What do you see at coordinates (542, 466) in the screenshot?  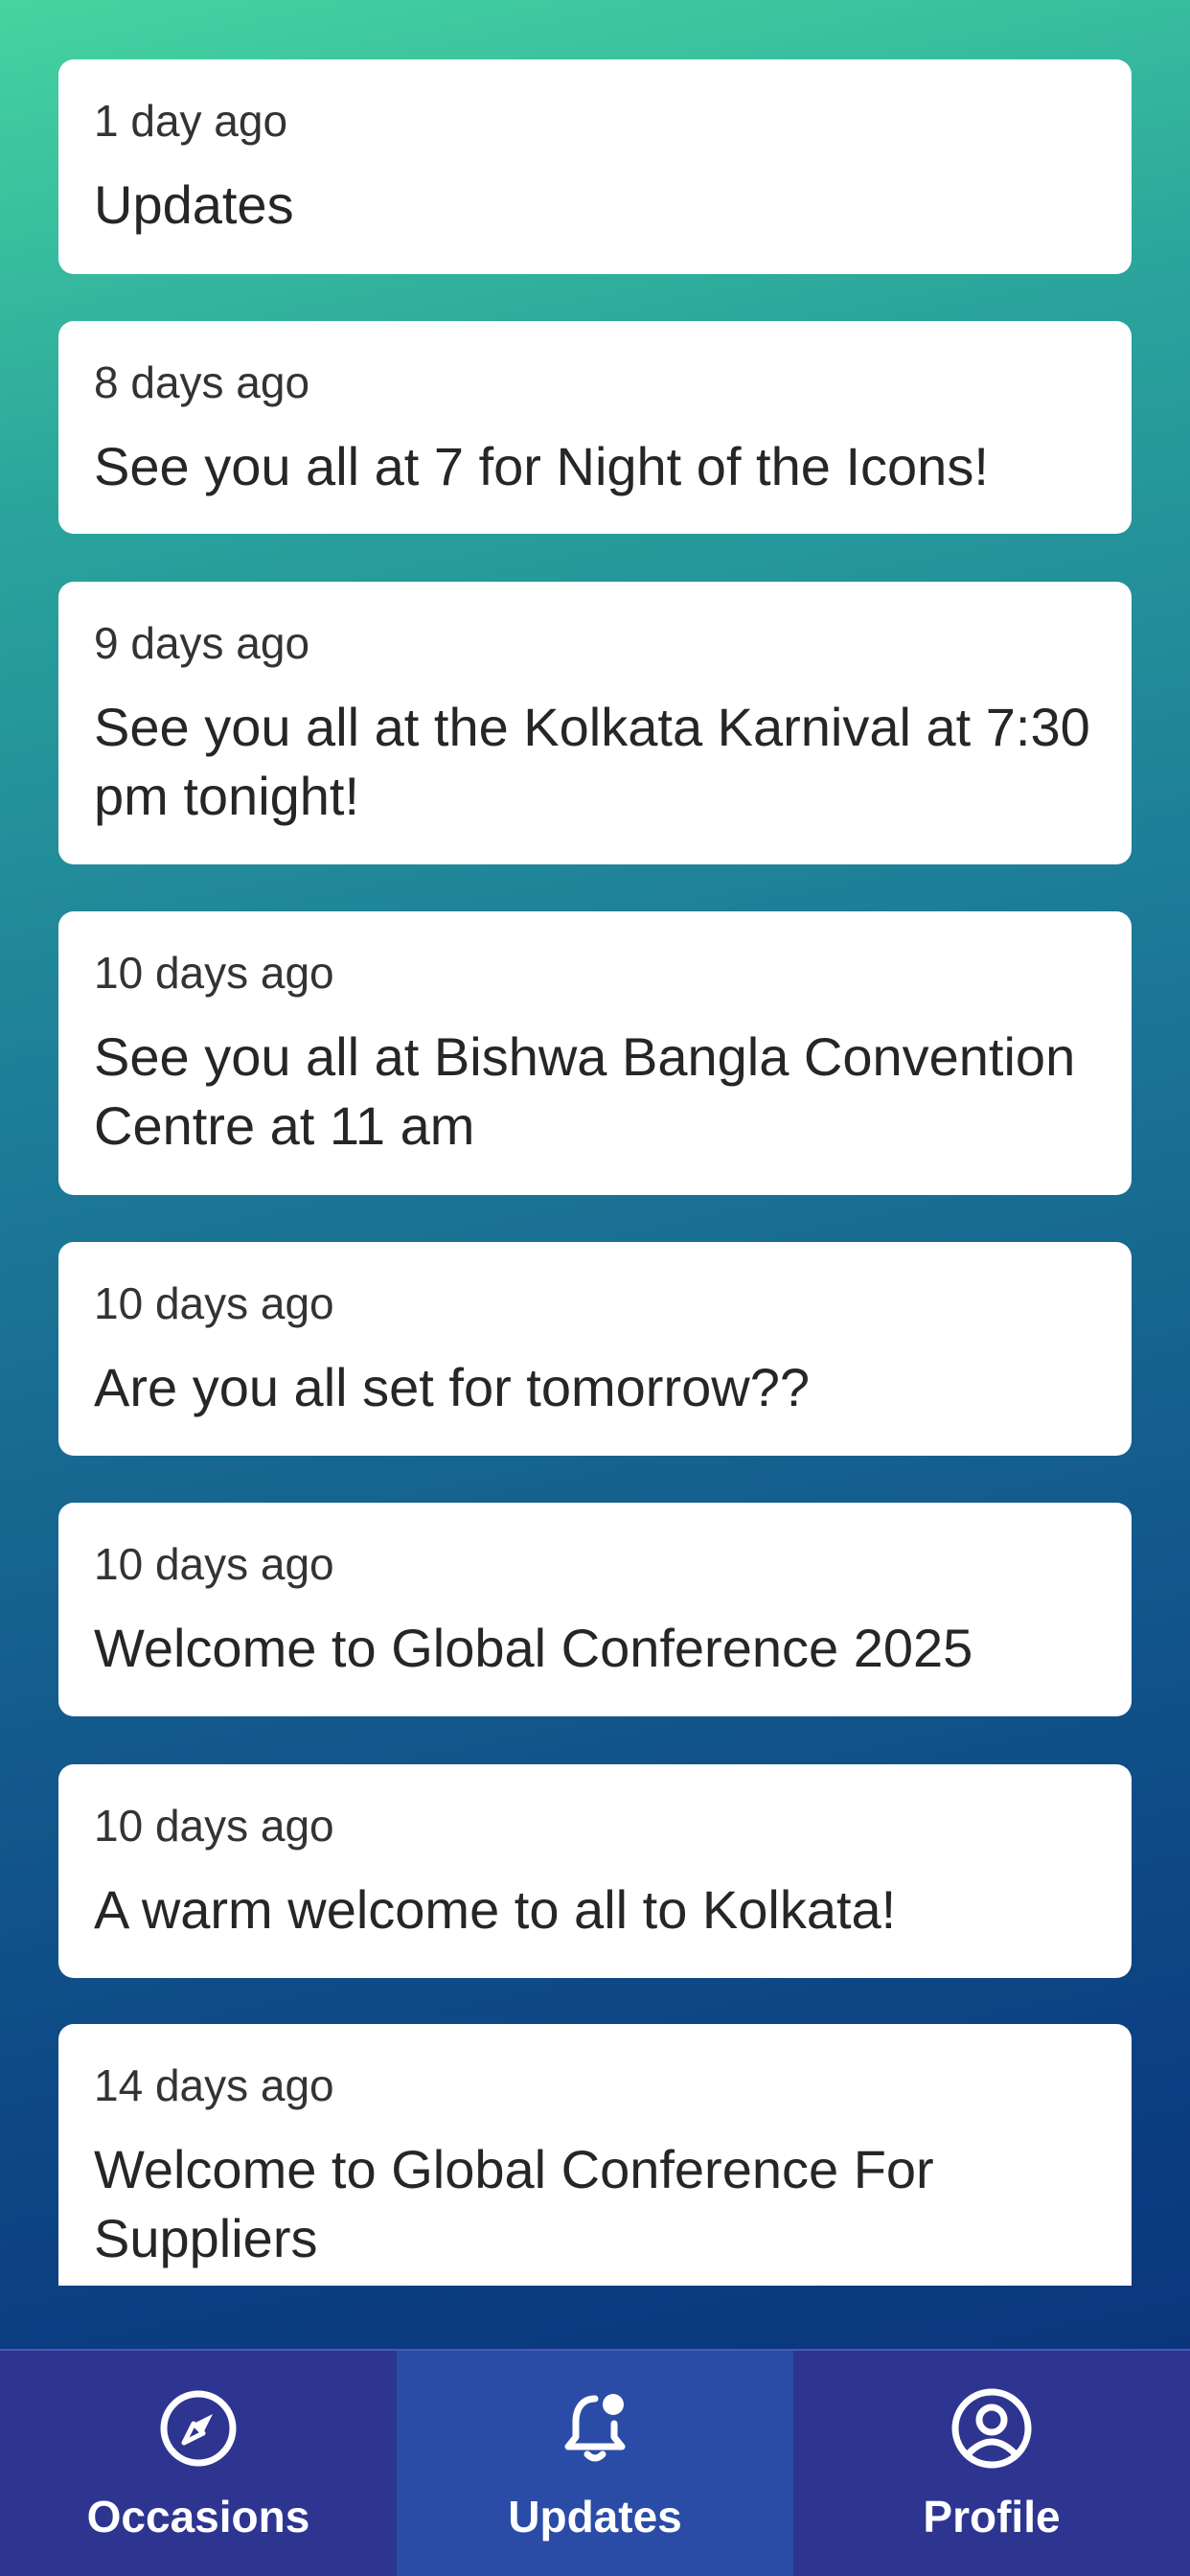 I see `update-message: See you all at 7 for Night of the Icons!` at bounding box center [542, 466].